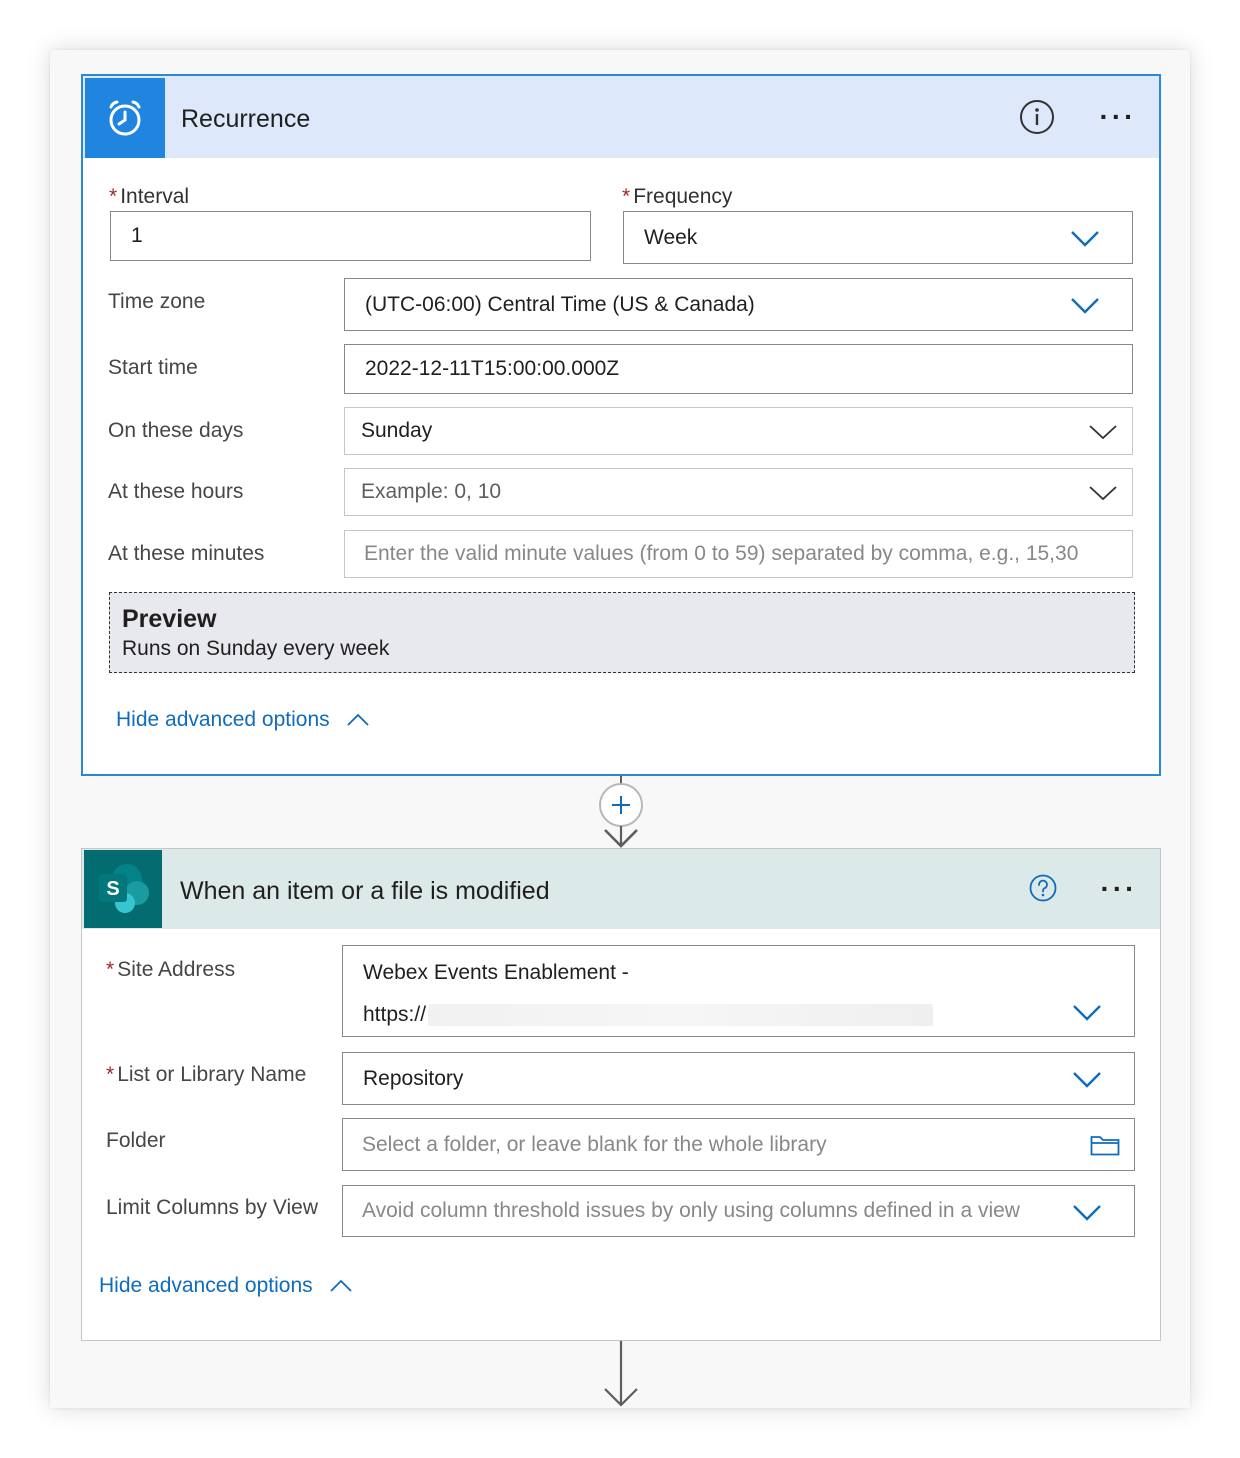 The image size is (1240, 1458). What do you see at coordinates (395, 1014) in the screenshot?
I see `site-address-url: https://` at bounding box center [395, 1014].